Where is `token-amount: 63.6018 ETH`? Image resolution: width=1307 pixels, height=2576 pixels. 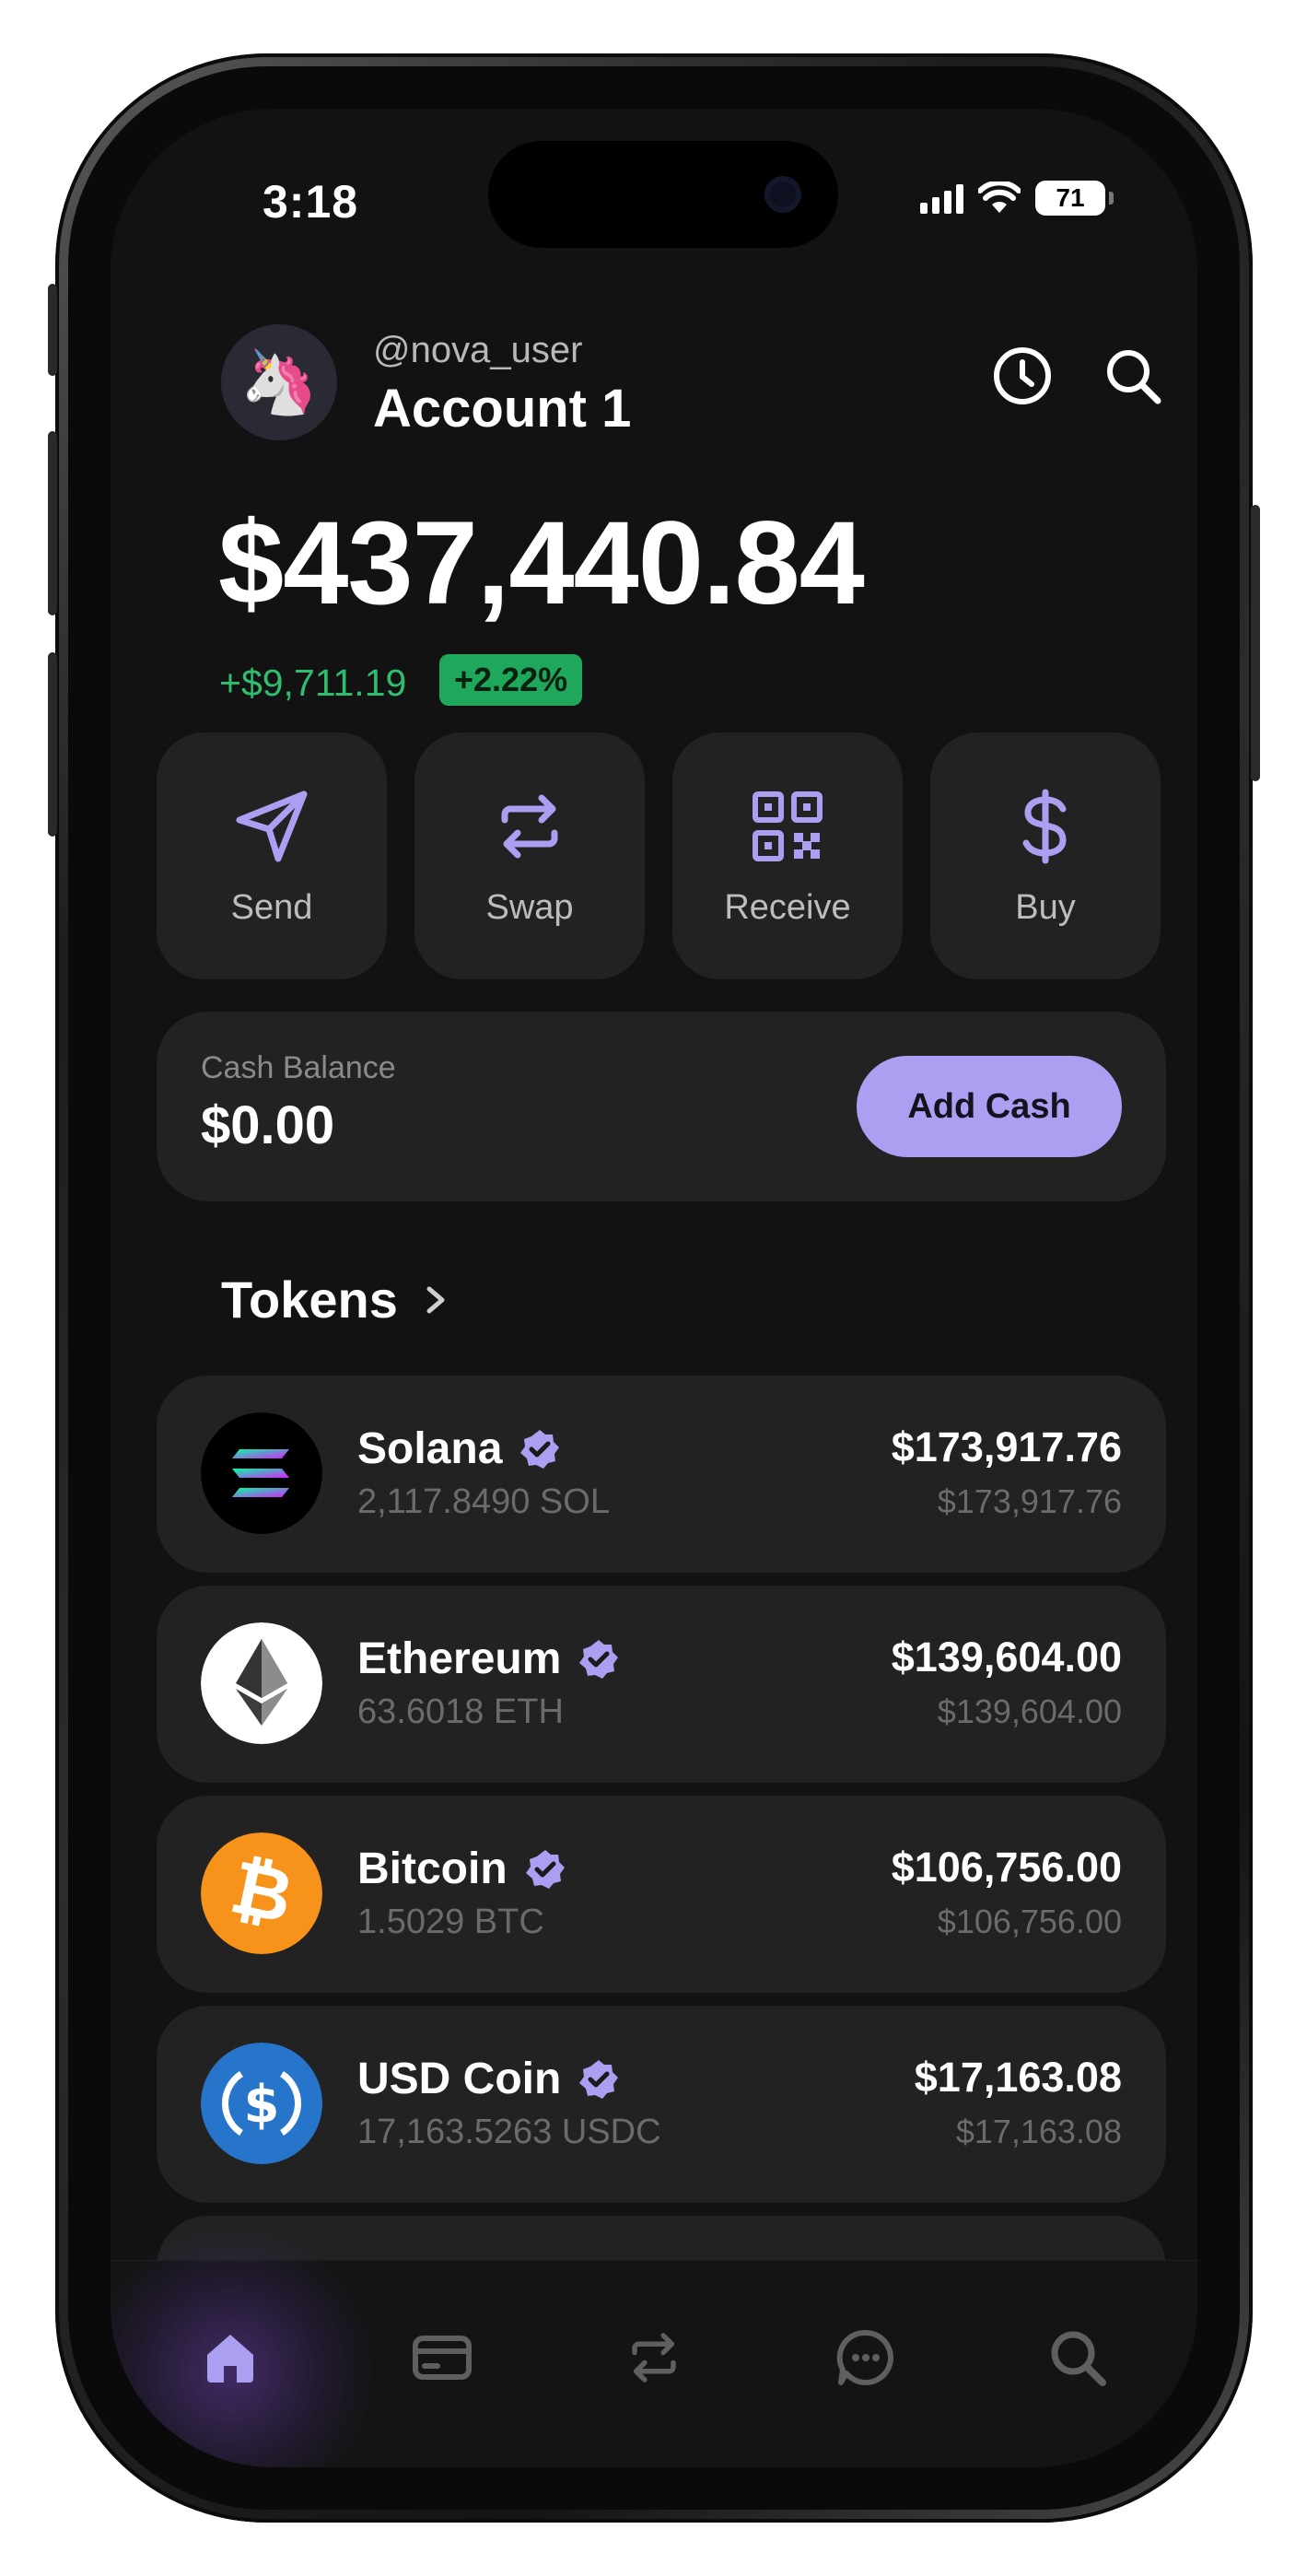 token-amount: 63.6018 ETH is located at coordinates (461, 1711).